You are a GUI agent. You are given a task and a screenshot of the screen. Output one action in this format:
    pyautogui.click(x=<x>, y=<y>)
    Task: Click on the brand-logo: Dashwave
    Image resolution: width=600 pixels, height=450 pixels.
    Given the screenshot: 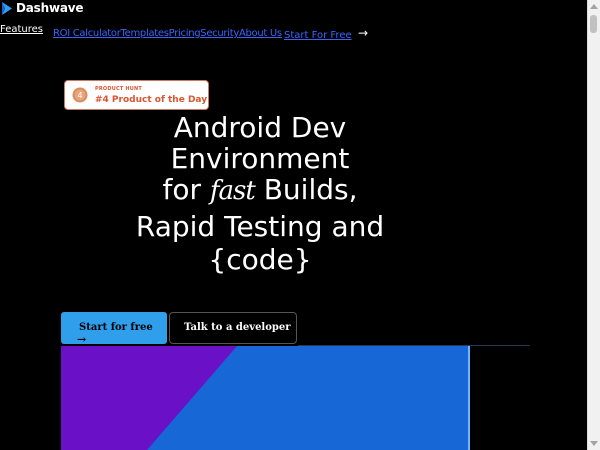 What is the action you would take?
    pyautogui.click(x=42, y=8)
    